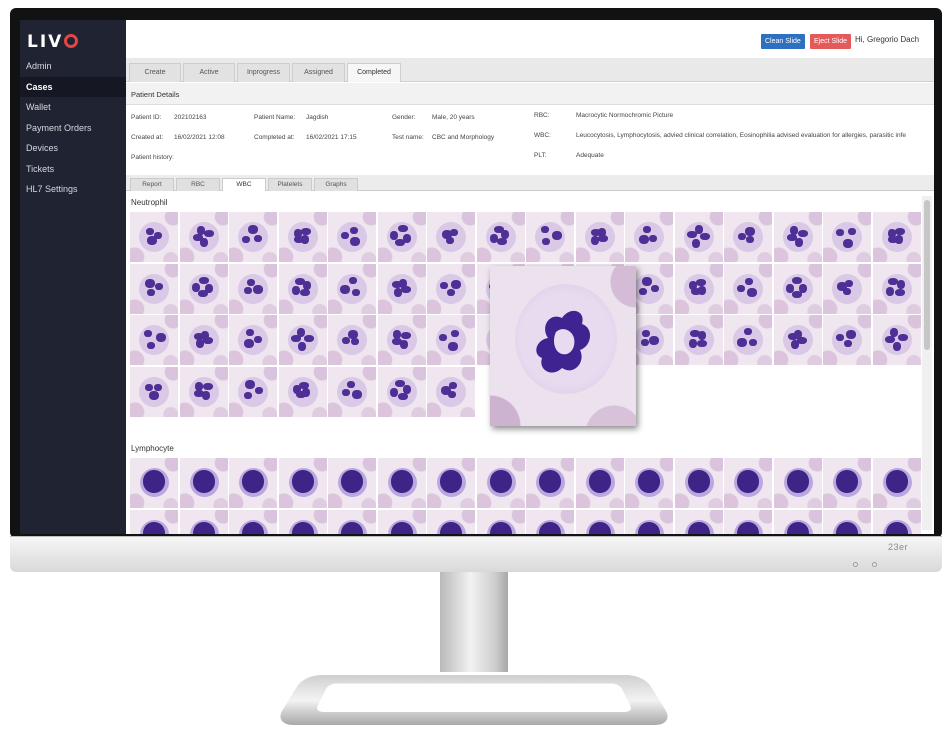 This screenshot has width=948, height=754. What do you see at coordinates (198, 184) in the screenshot?
I see `tab-rbc: RBC` at bounding box center [198, 184].